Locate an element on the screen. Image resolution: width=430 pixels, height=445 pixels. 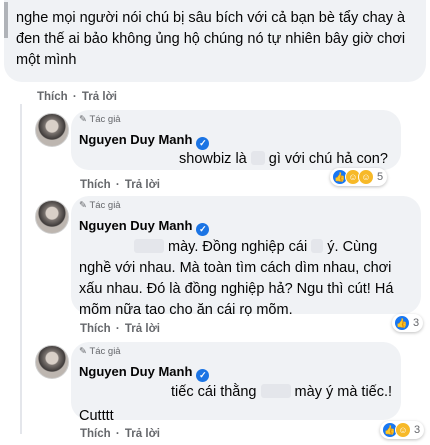
thread-line is located at coordinates (21, 269).